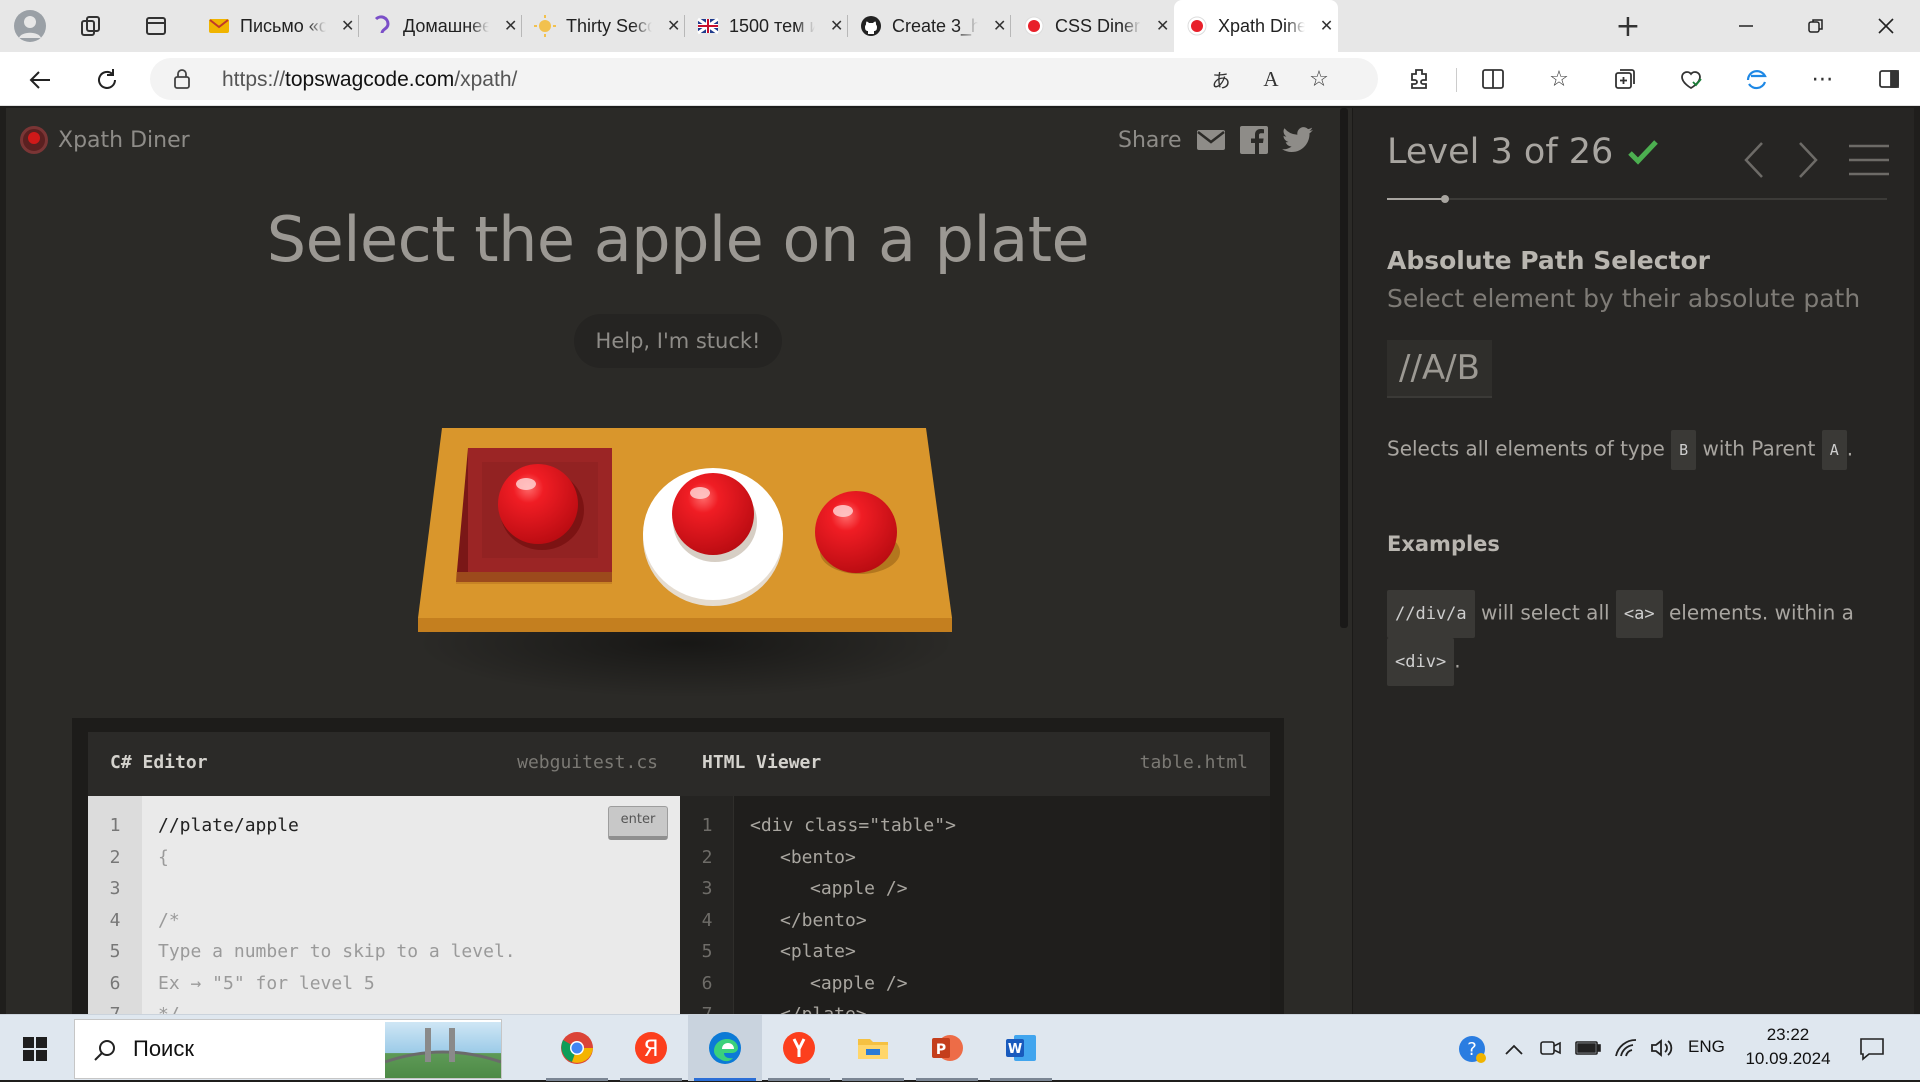 The image size is (1920, 1082). What do you see at coordinates (182, 79) in the screenshot?
I see `lock-icon` at bounding box center [182, 79].